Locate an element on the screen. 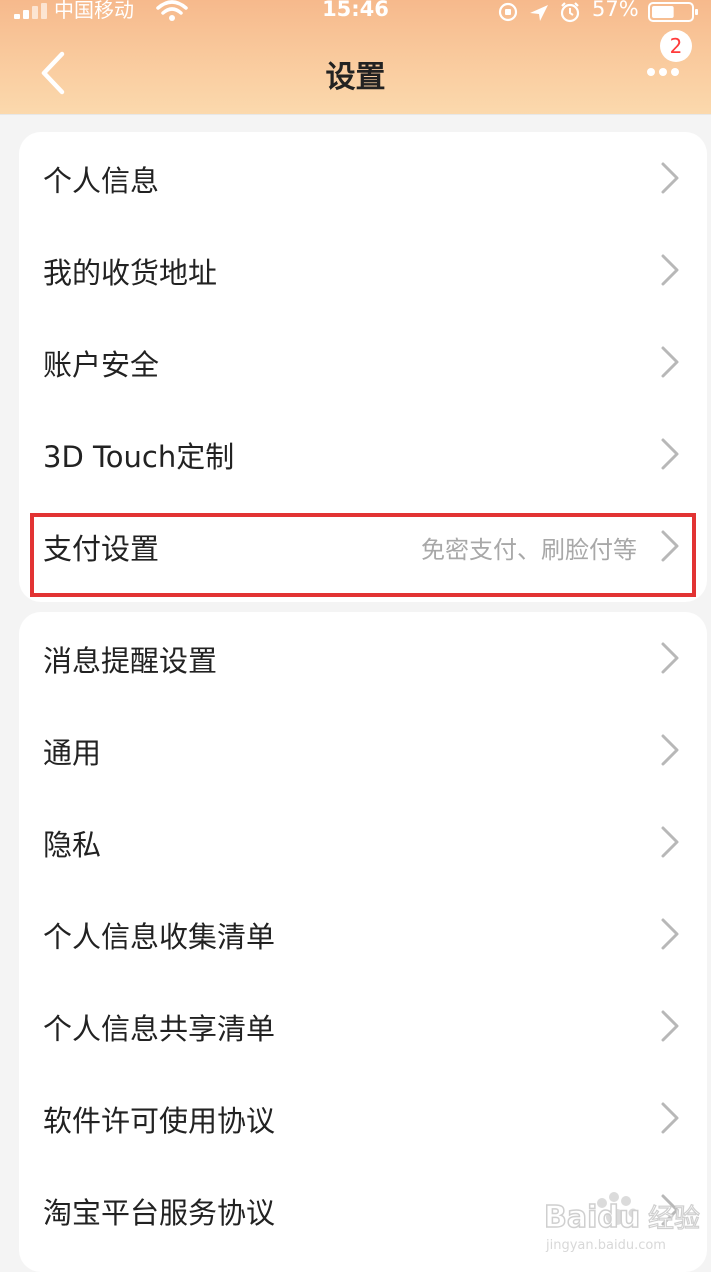 This screenshot has height=1272, width=711. baidu-jingyan-watermark: Baidu 经验 jingyan.baidu.com is located at coordinates (622, 1222).